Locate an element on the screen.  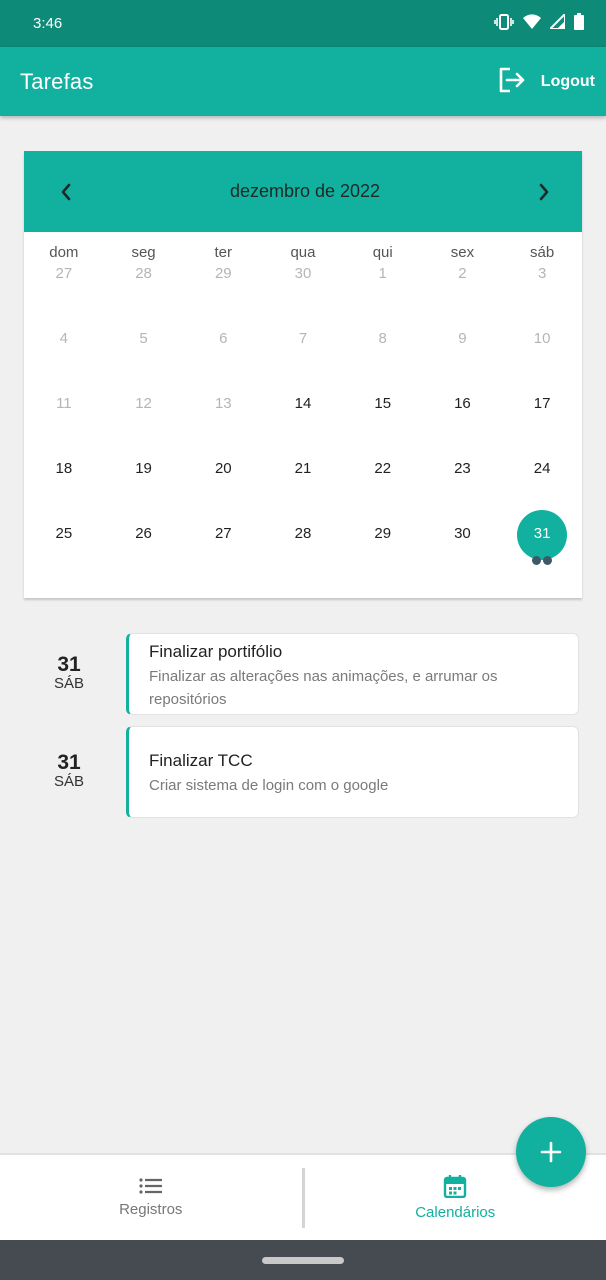
calendar-day: 15 is located at coordinates (383, 415).